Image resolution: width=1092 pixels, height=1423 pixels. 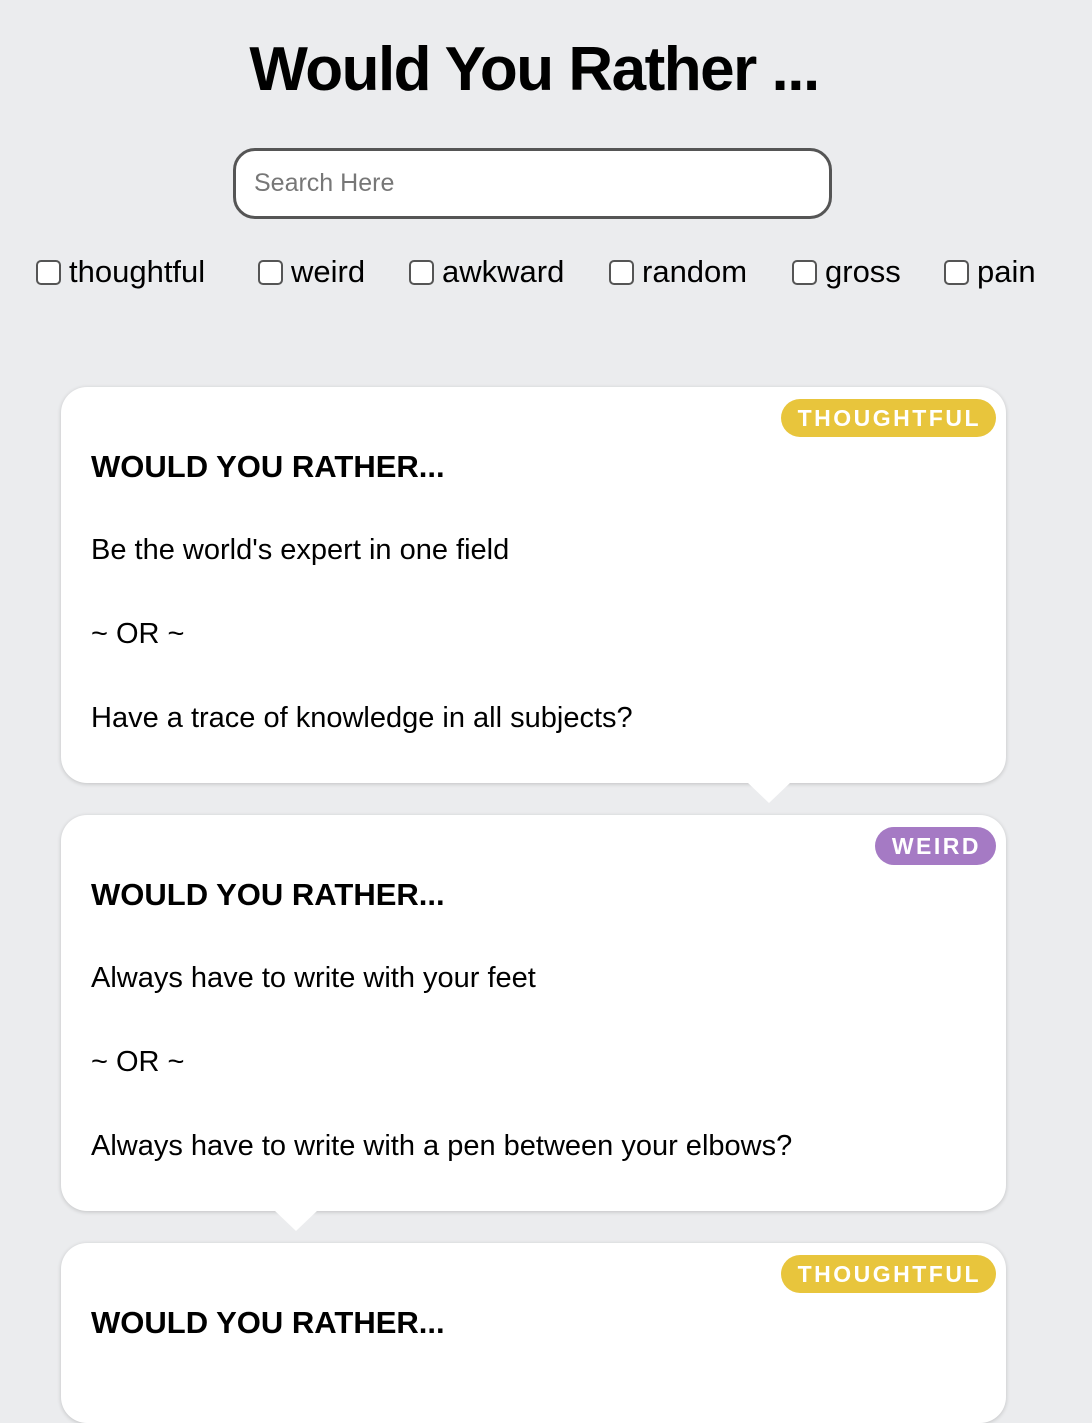 I want to click on search-box, so click(x=532, y=183).